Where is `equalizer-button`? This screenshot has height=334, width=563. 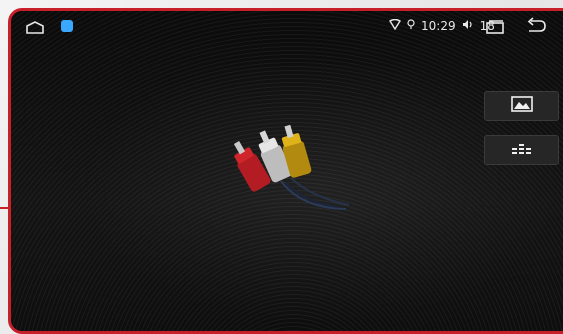
equalizer-button is located at coordinates (521, 150).